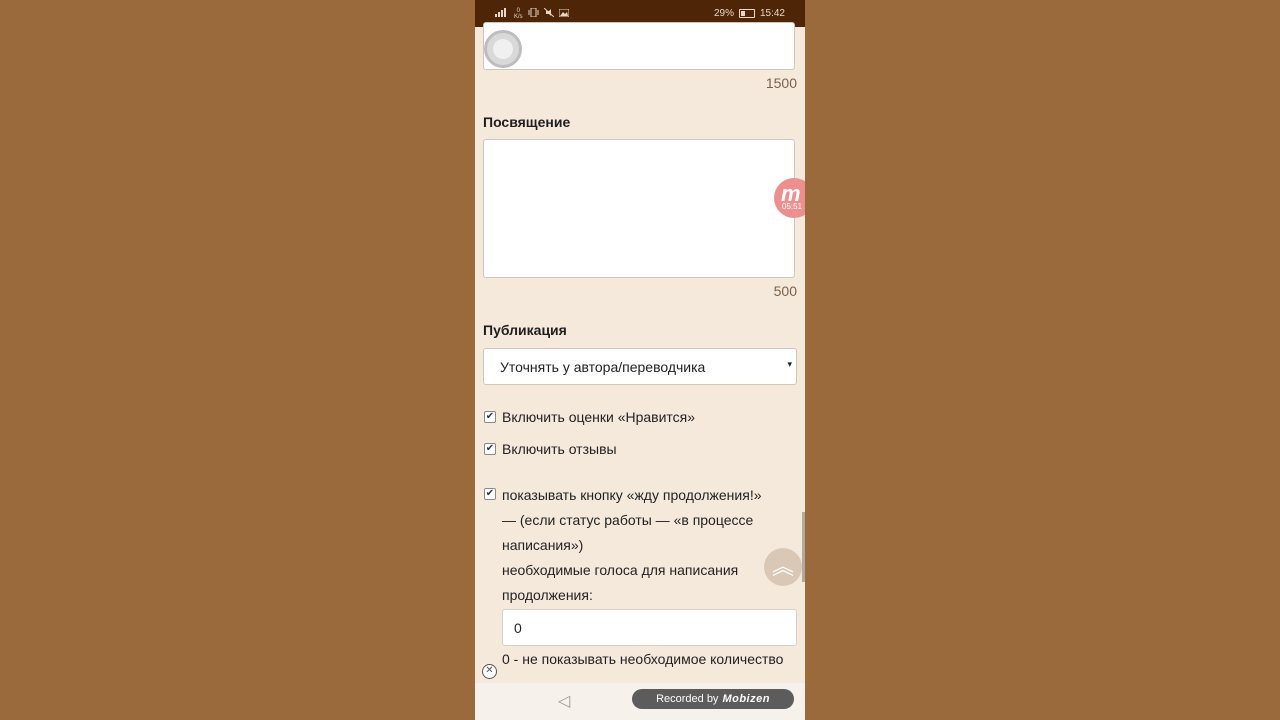 The width and height of the screenshot is (1280, 720). Describe the element at coordinates (803, 547) in the screenshot. I see `scrollbar` at that location.